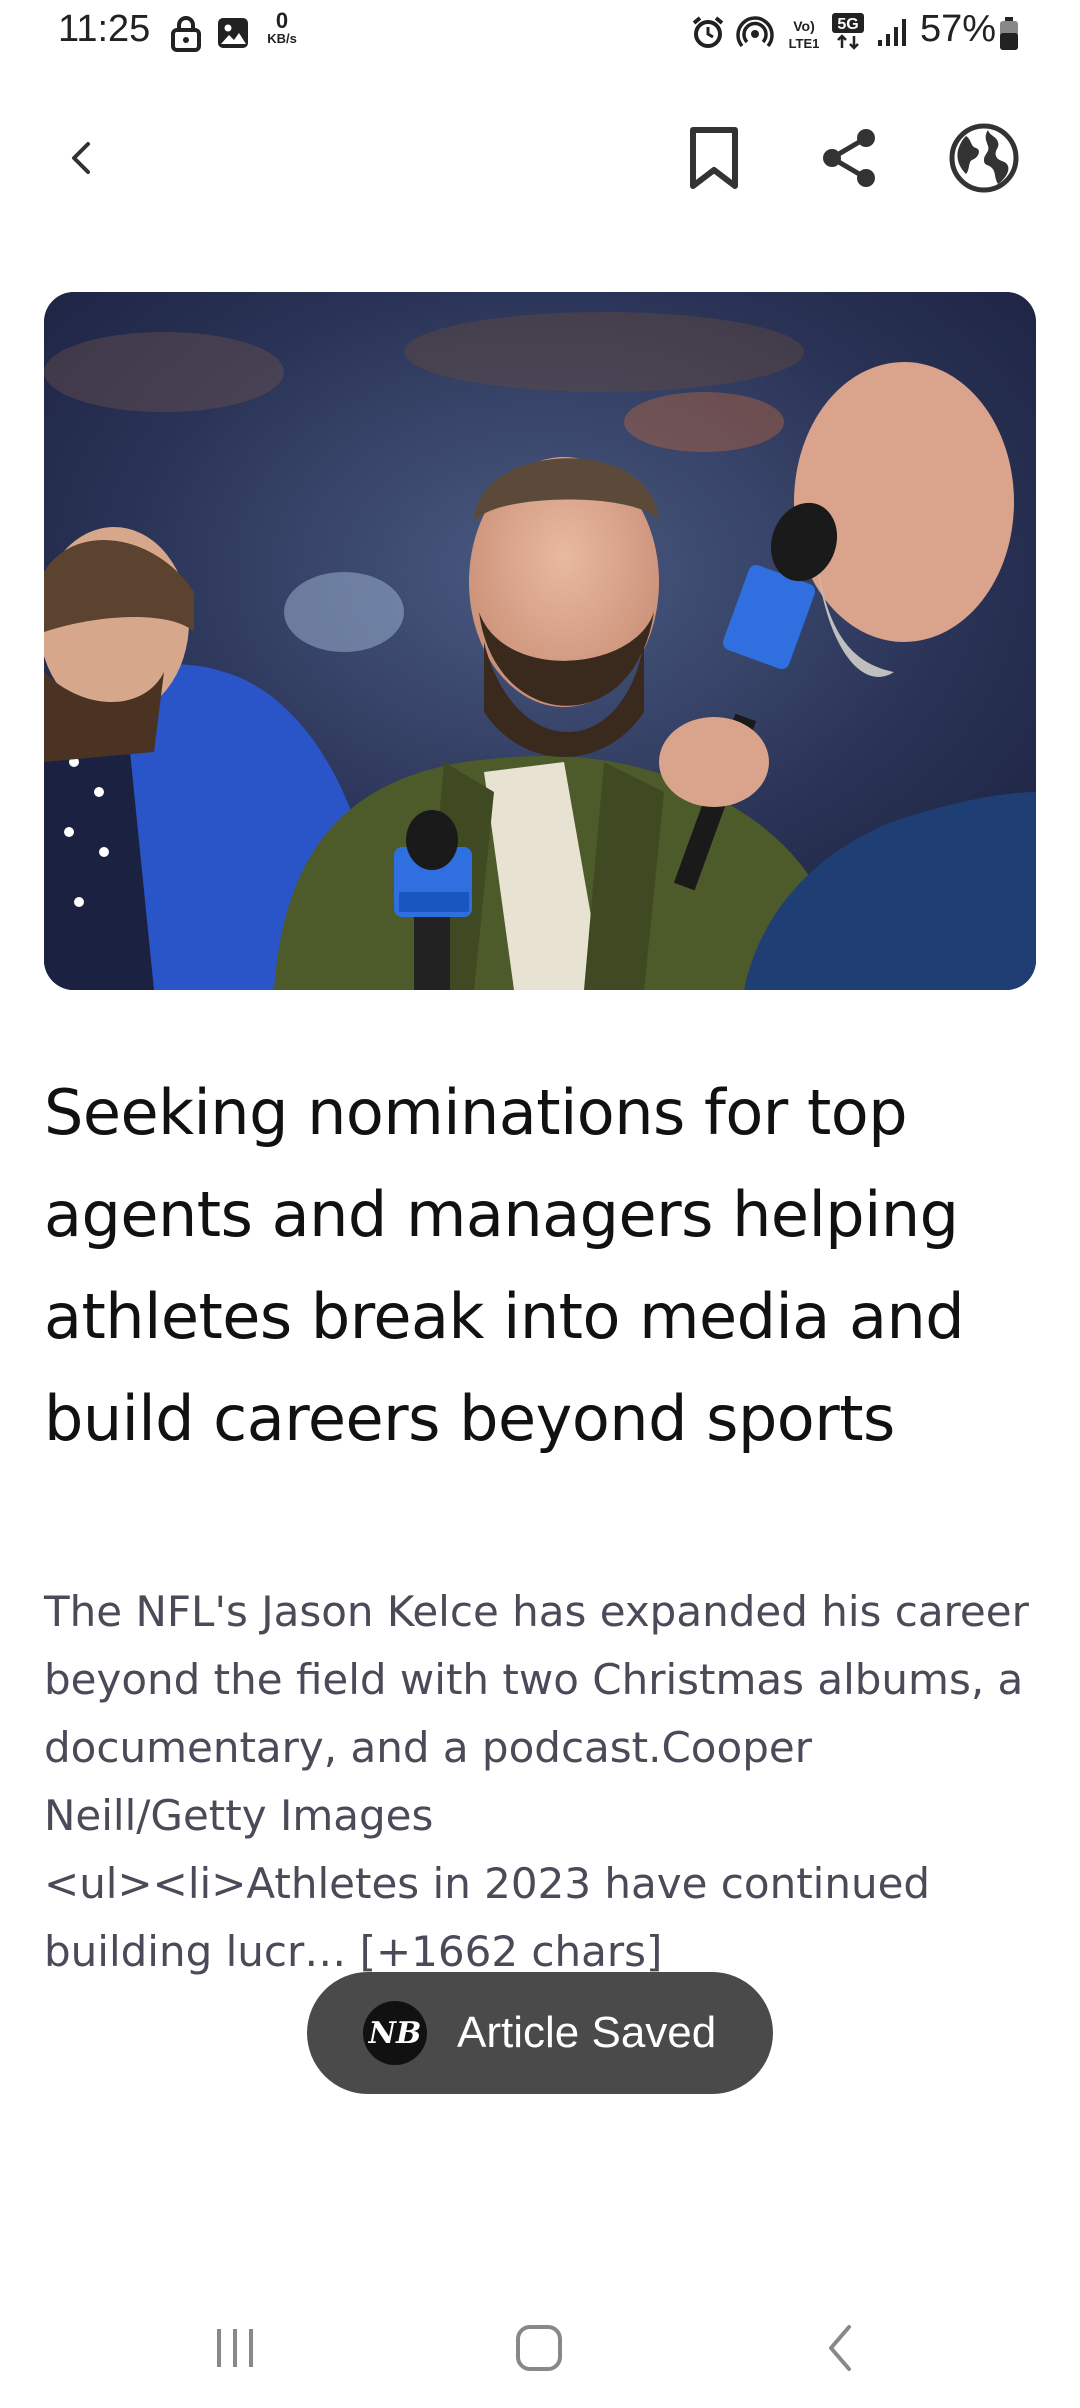 This screenshot has width=1080, height=2408. Describe the element at coordinates (587, 2032) in the screenshot. I see `toast-message: Article Saved` at that location.